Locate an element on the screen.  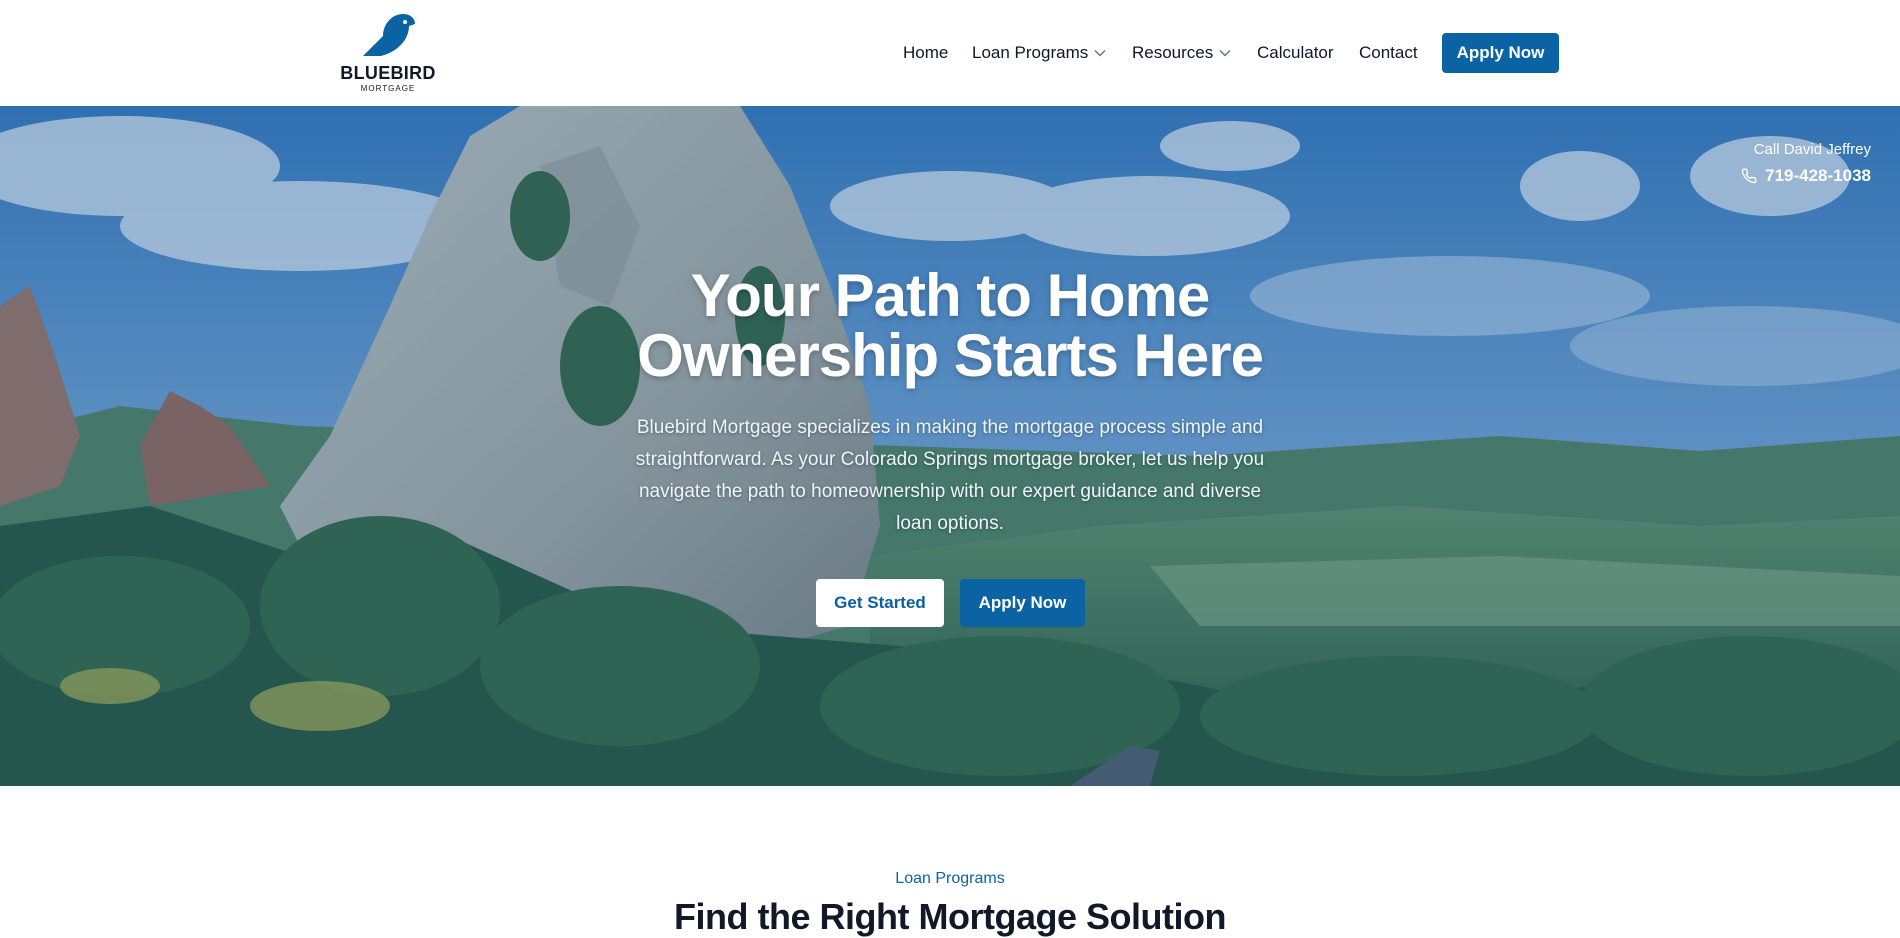
call-info: Call David Jeffrey 719-428-1038 is located at coordinates (1806, 163).